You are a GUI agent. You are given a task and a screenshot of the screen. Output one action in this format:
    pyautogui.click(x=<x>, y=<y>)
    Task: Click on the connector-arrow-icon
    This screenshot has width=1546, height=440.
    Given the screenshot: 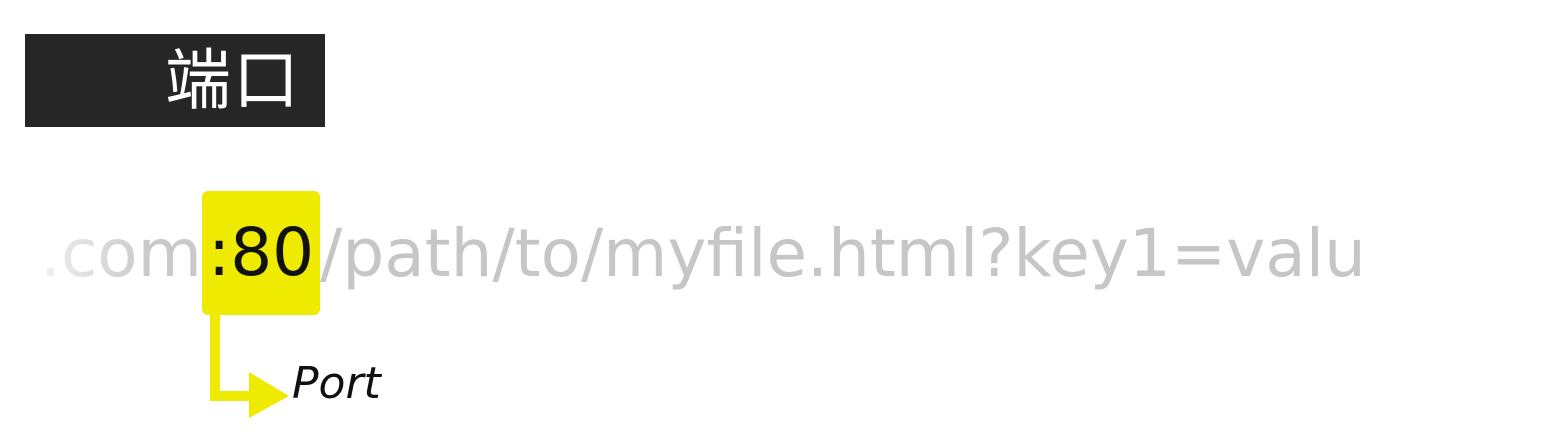 What is the action you would take?
    pyautogui.click(x=249, y=365)
    